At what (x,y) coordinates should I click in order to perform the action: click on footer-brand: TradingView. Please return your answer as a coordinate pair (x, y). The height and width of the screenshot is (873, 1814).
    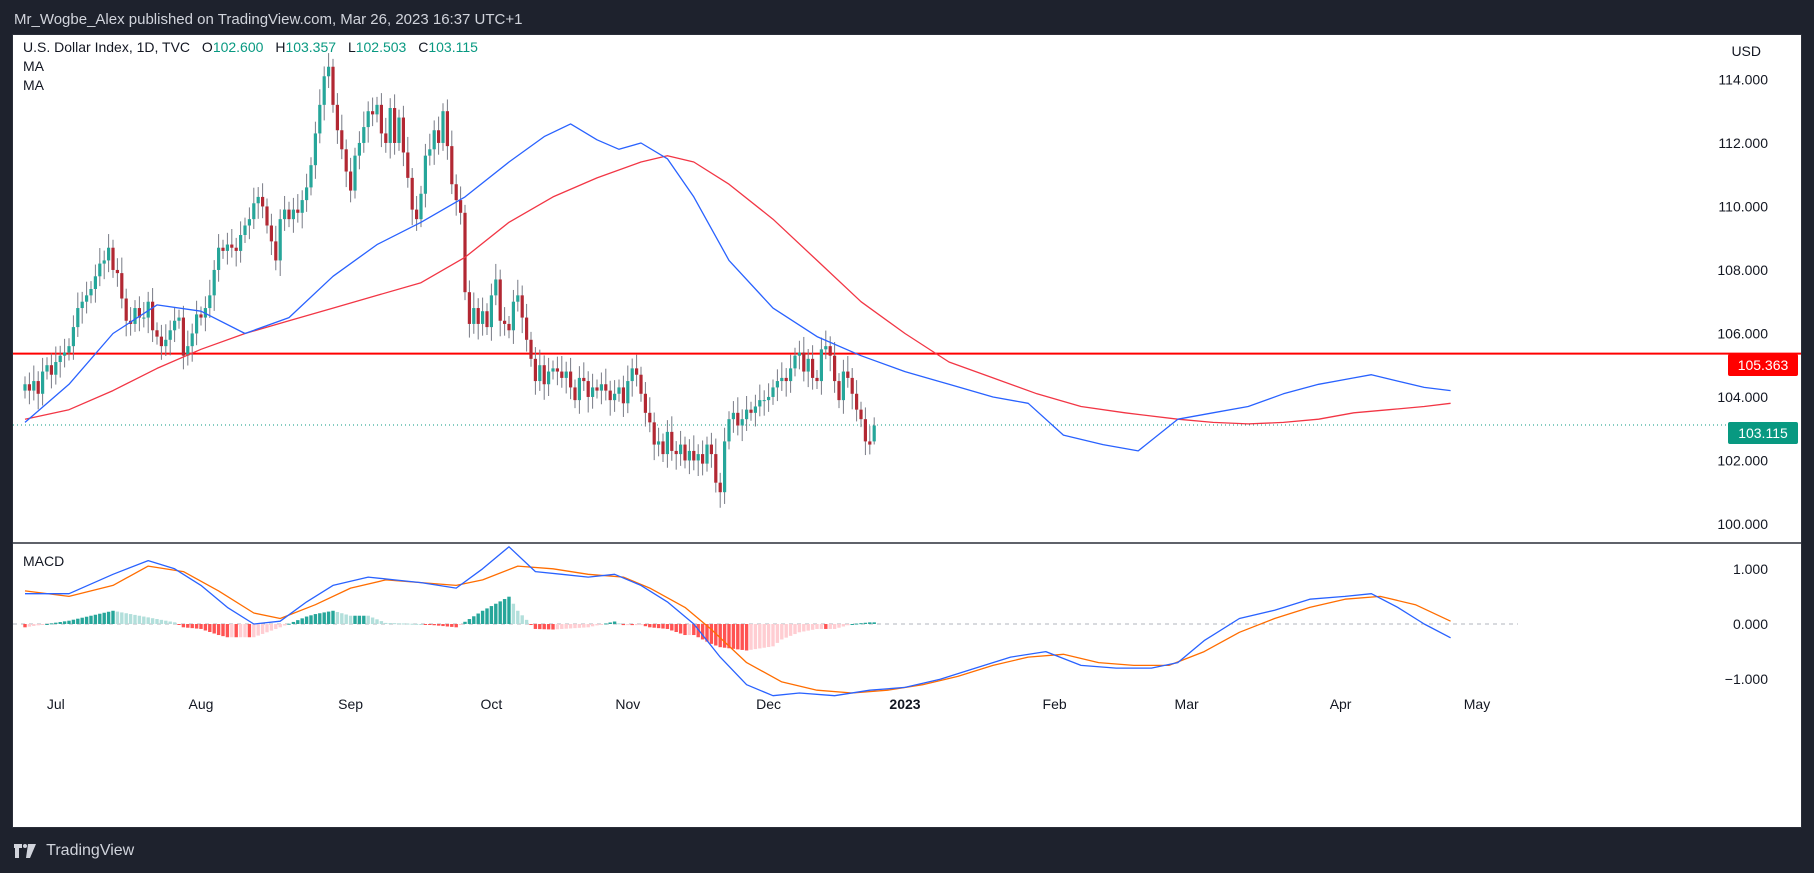
    Looking at the image, I should click on (90, 850).